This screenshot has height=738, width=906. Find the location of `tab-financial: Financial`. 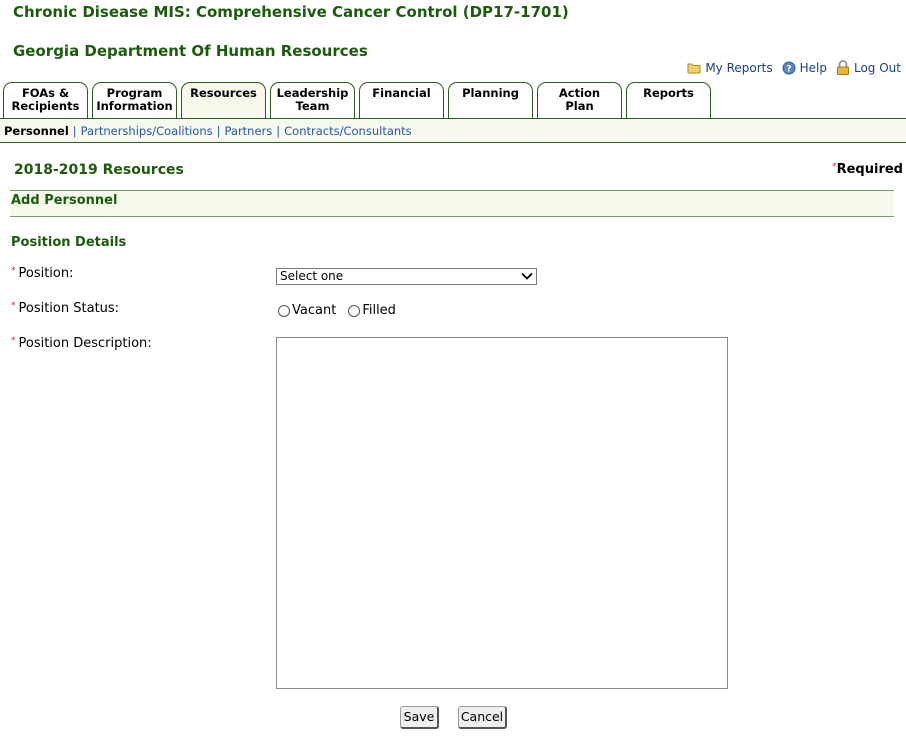

tab-financial: Financial is located at coordinates (401, 100).